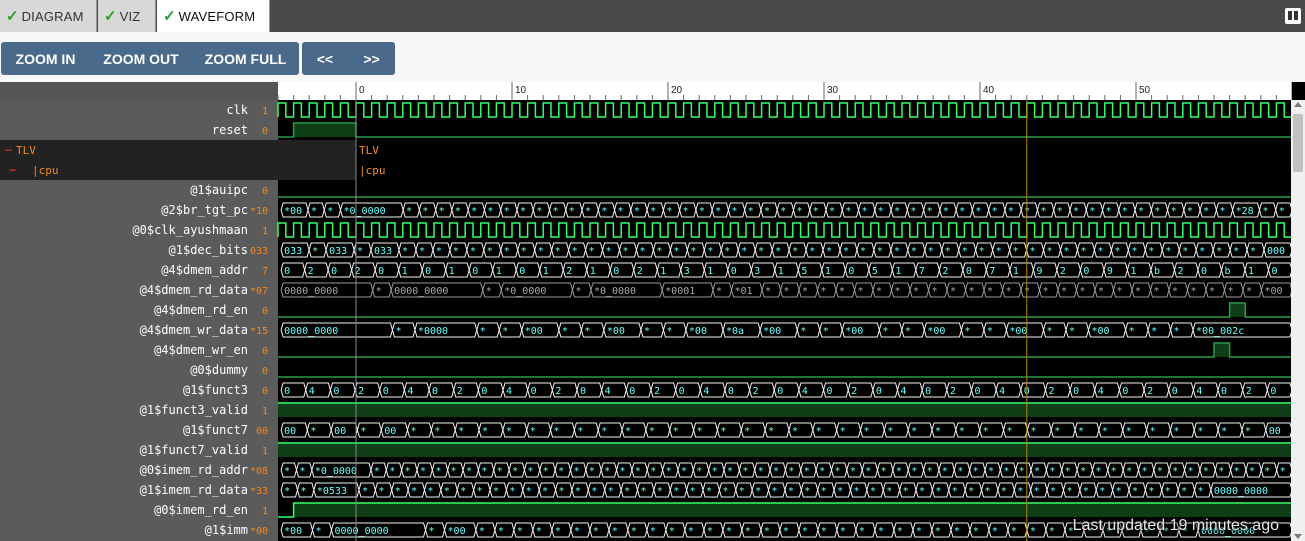 The width and height of the screenshot is (1305, 541). Describe the element at coordinates (265, 511) in the screenshot. I see `signal-value: 1` at that location.